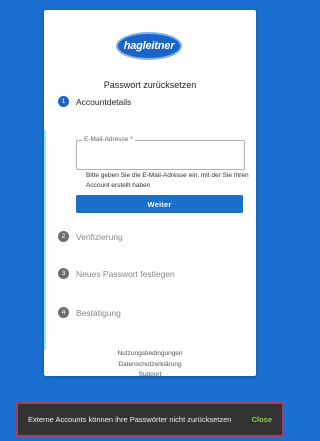  What do you see at coordinates (63, 236) in the screenshot?
I see `step-2-number: 2` at bounding box center [63, 236].